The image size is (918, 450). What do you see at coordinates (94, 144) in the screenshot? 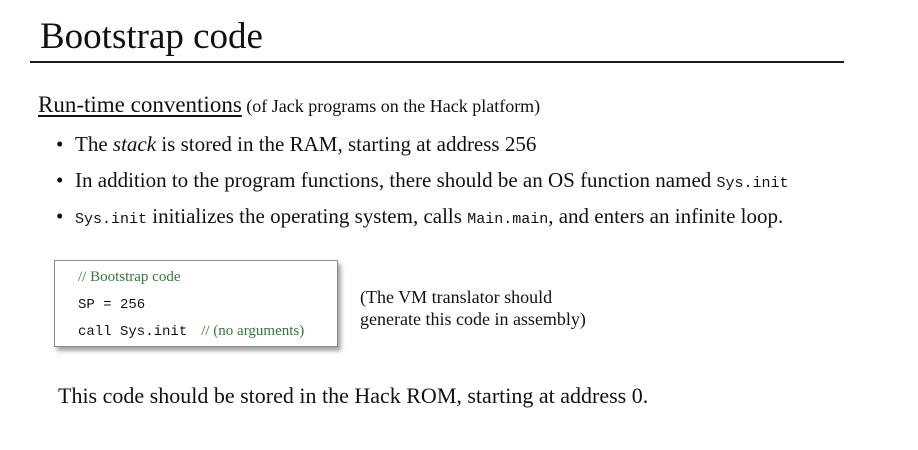
I see `bullet-text: The` at bounding box center [94, 144].